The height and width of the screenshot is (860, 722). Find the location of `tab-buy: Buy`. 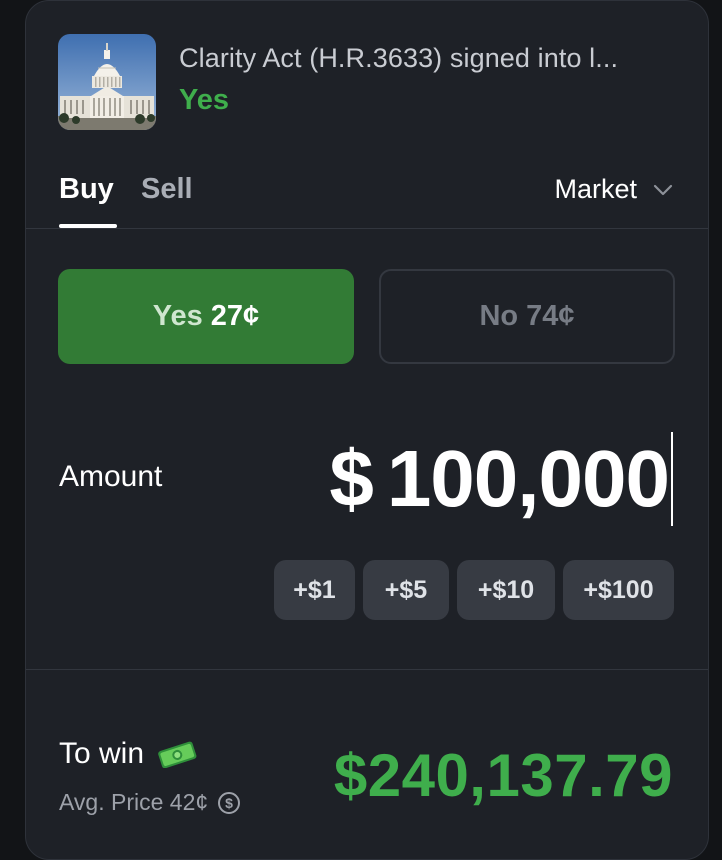

tab-buy: Buy is located at coordinates (86, 189).